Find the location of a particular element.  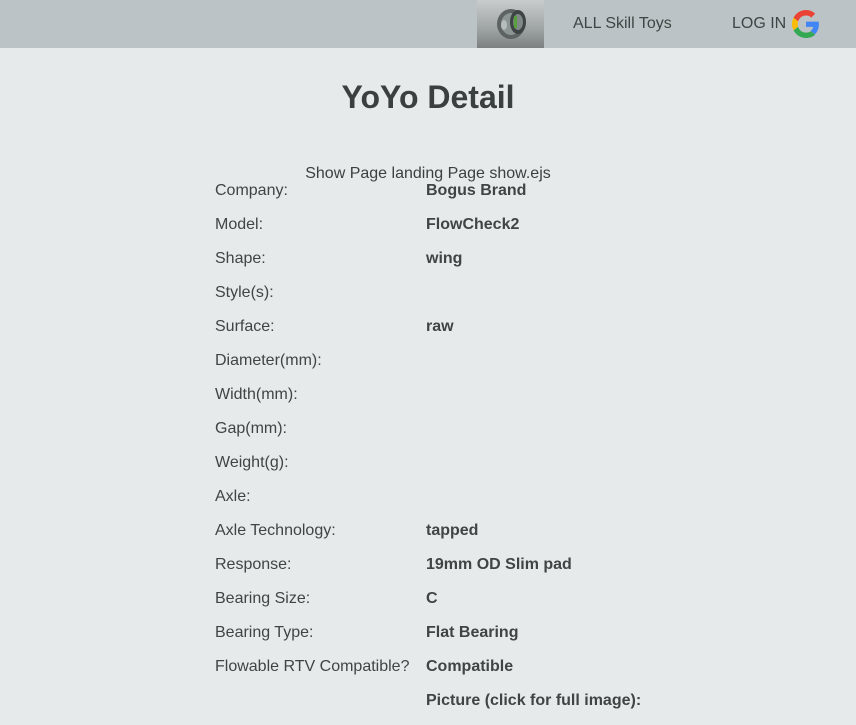

detail-row: Style(s): is located at coordinates (445, 300).